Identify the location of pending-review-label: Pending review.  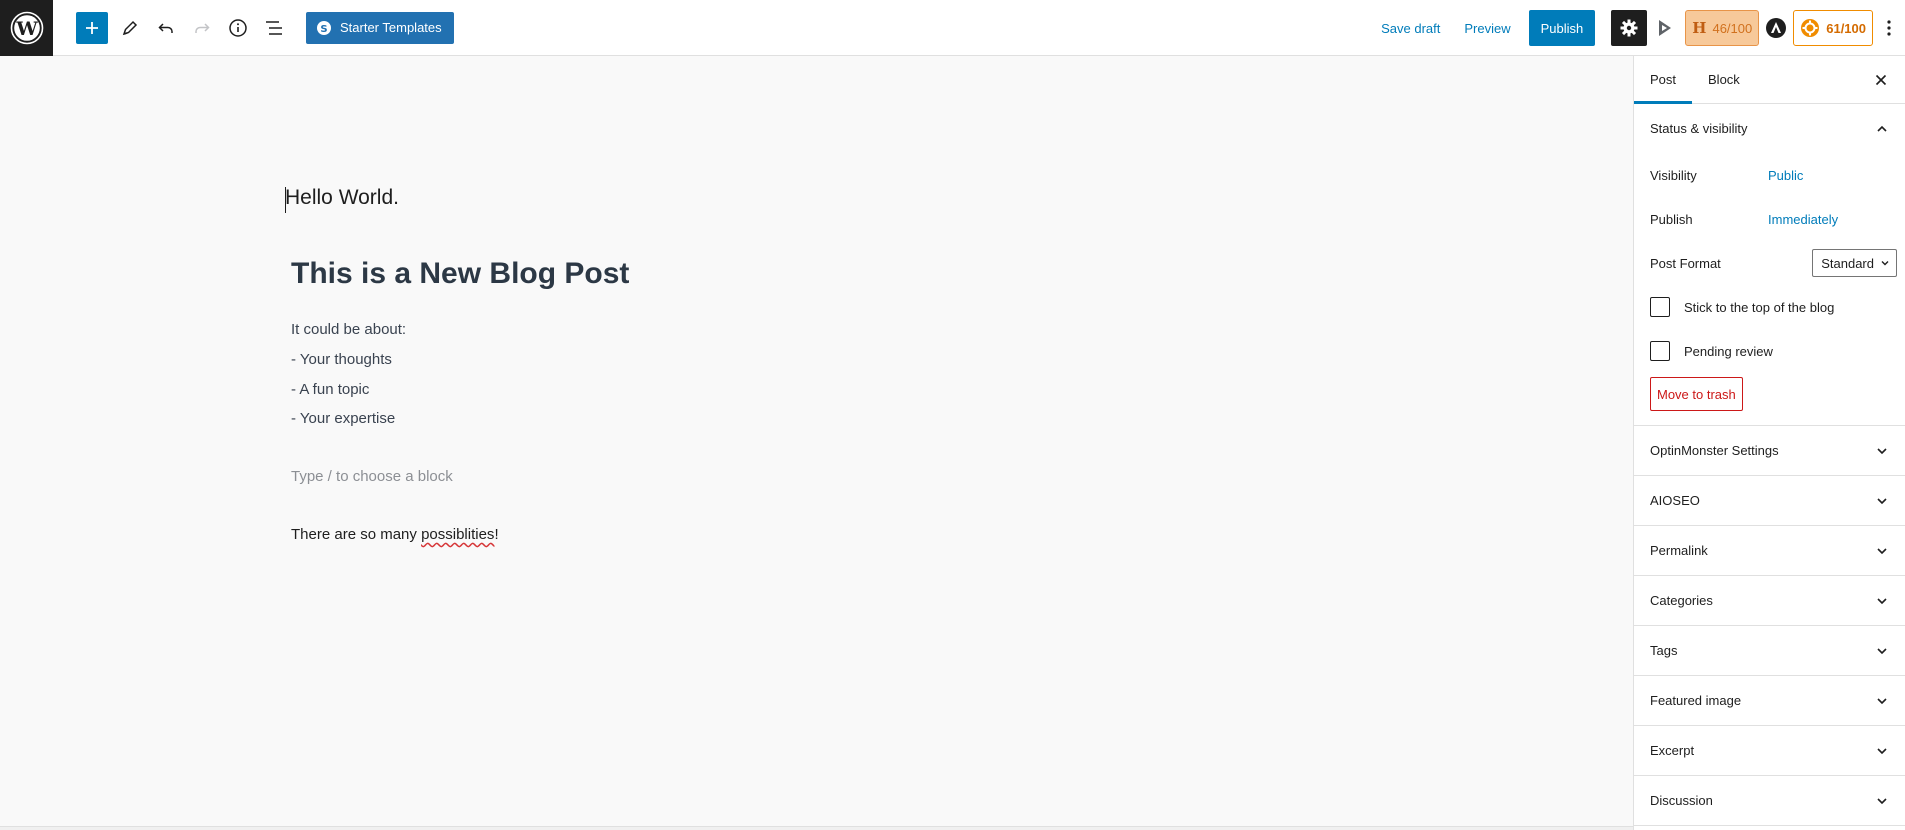
(1728, 351).